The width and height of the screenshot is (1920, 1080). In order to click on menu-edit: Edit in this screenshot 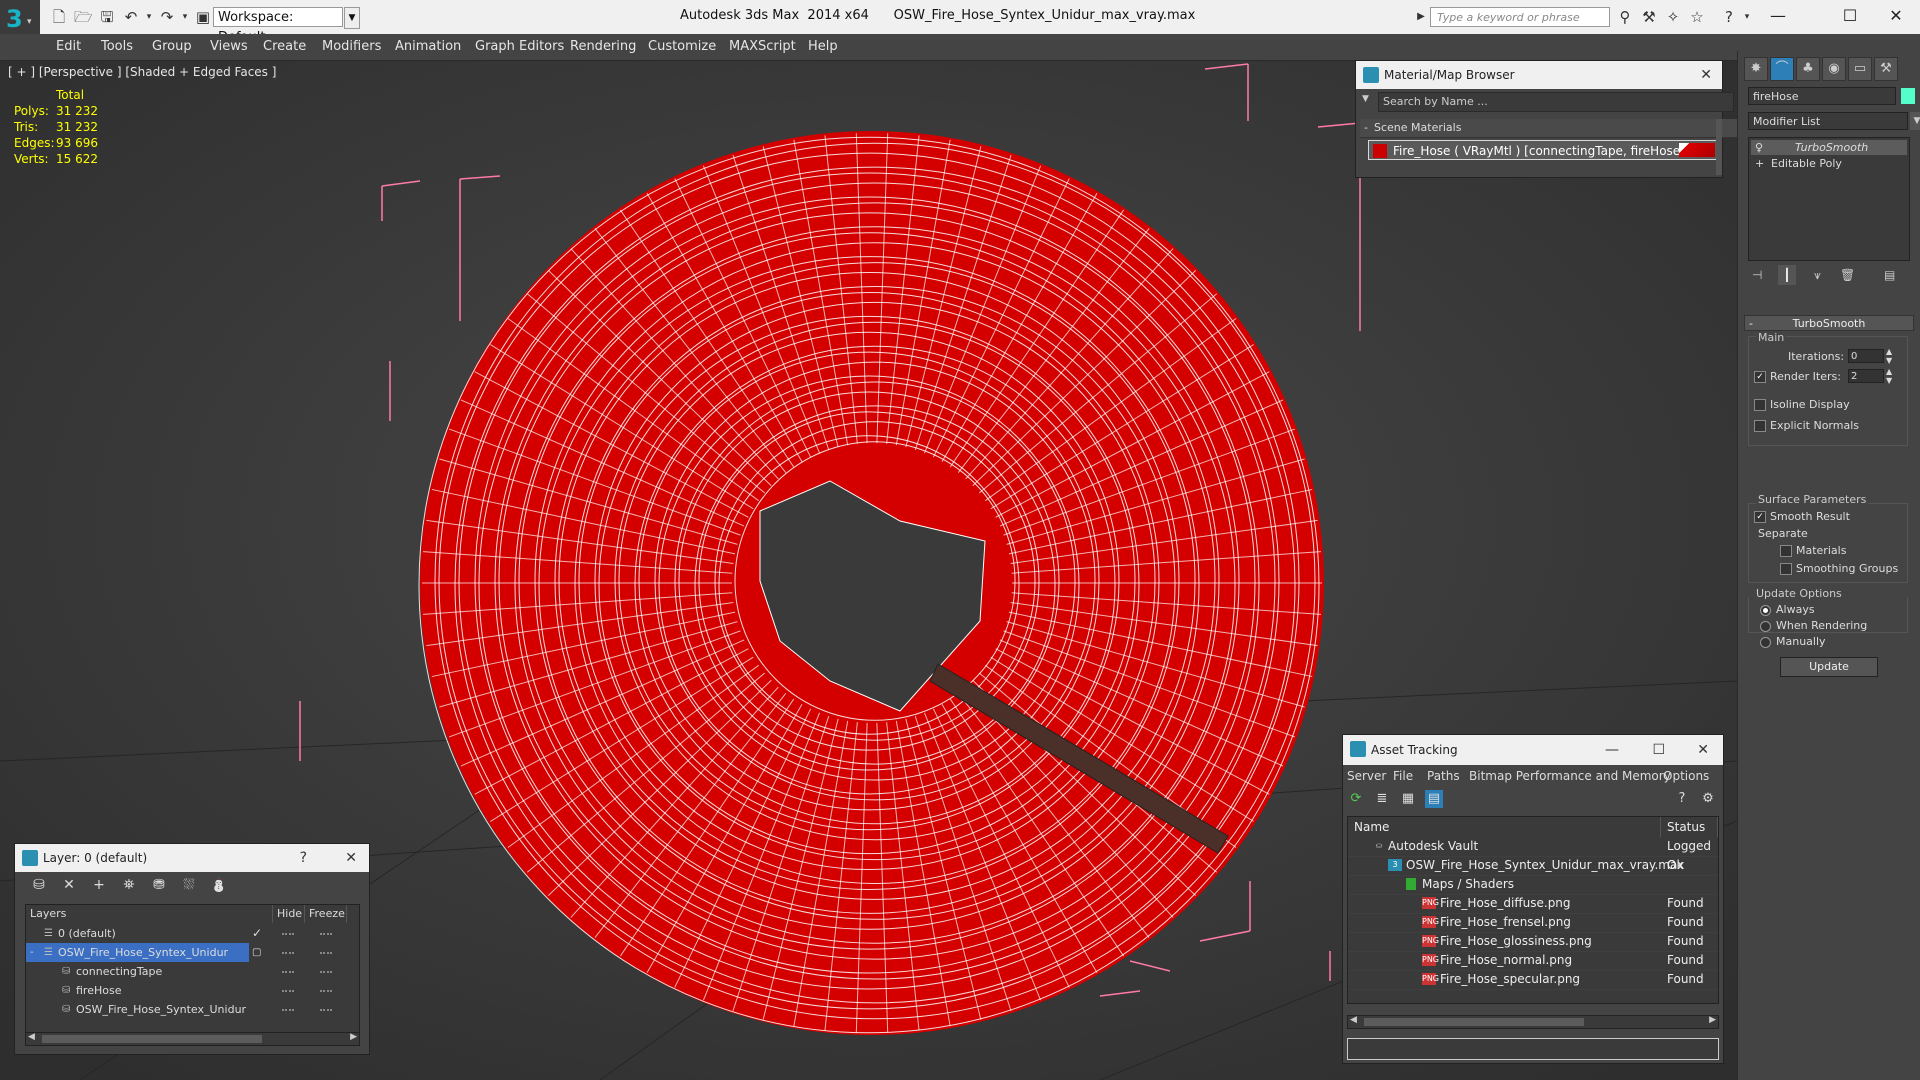, I will do `click(68, 46)`.